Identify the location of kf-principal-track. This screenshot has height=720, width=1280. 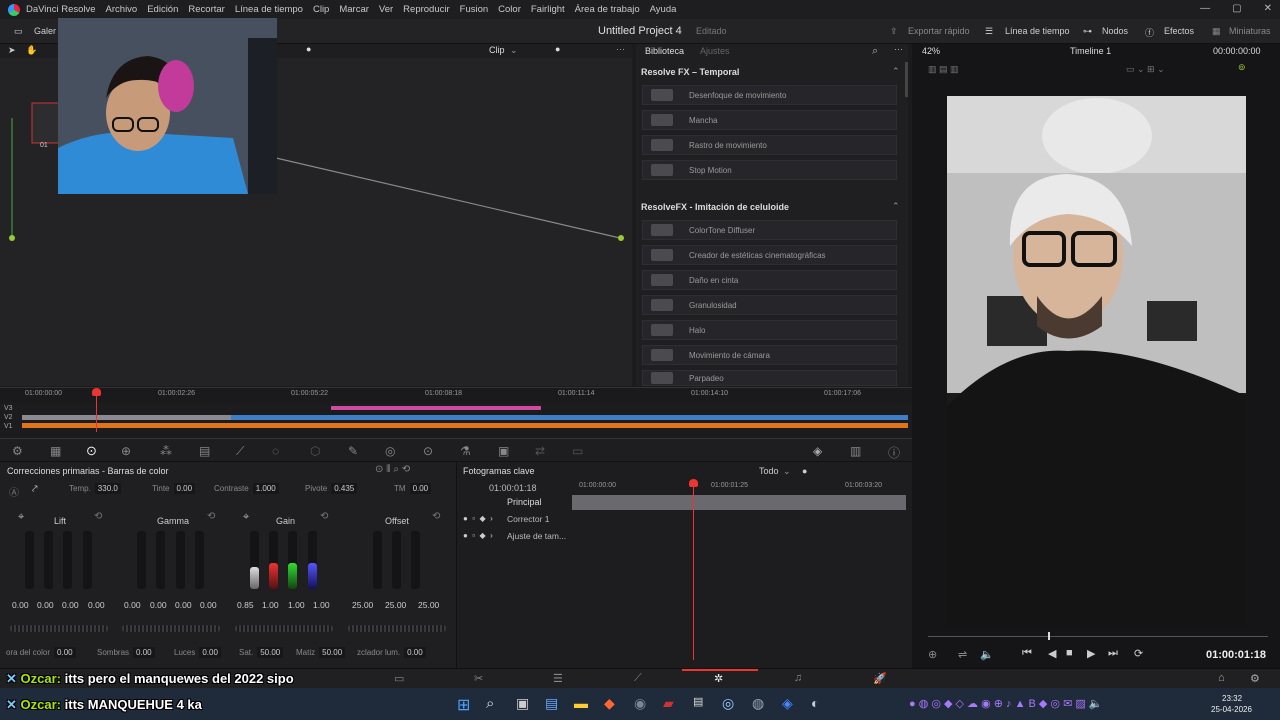
(739, 502).